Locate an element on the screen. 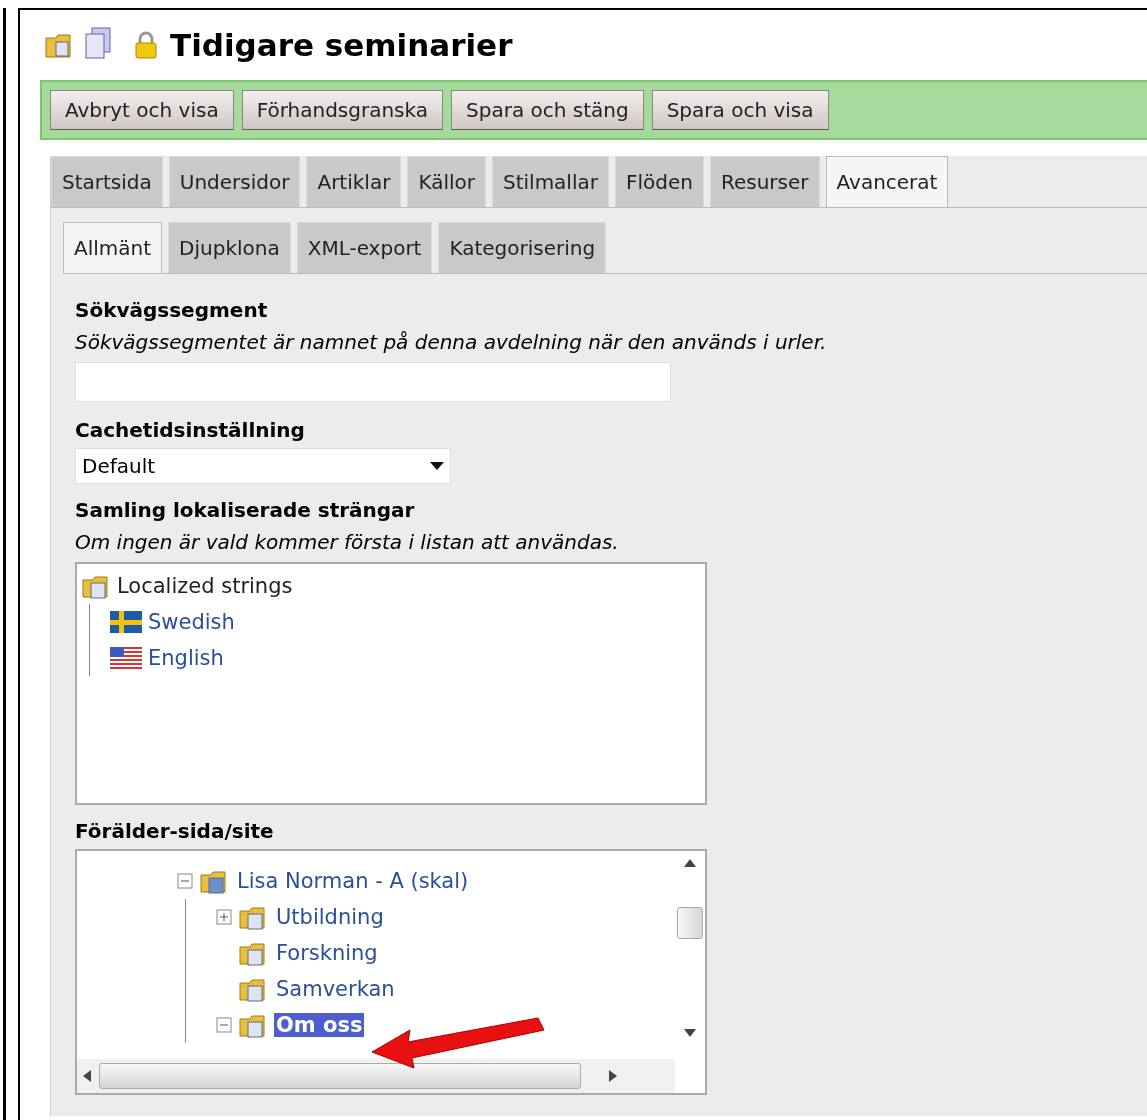 The width and height of the screenshot is (1147, 1120). caret-icon is located at coordinates (437, 466).